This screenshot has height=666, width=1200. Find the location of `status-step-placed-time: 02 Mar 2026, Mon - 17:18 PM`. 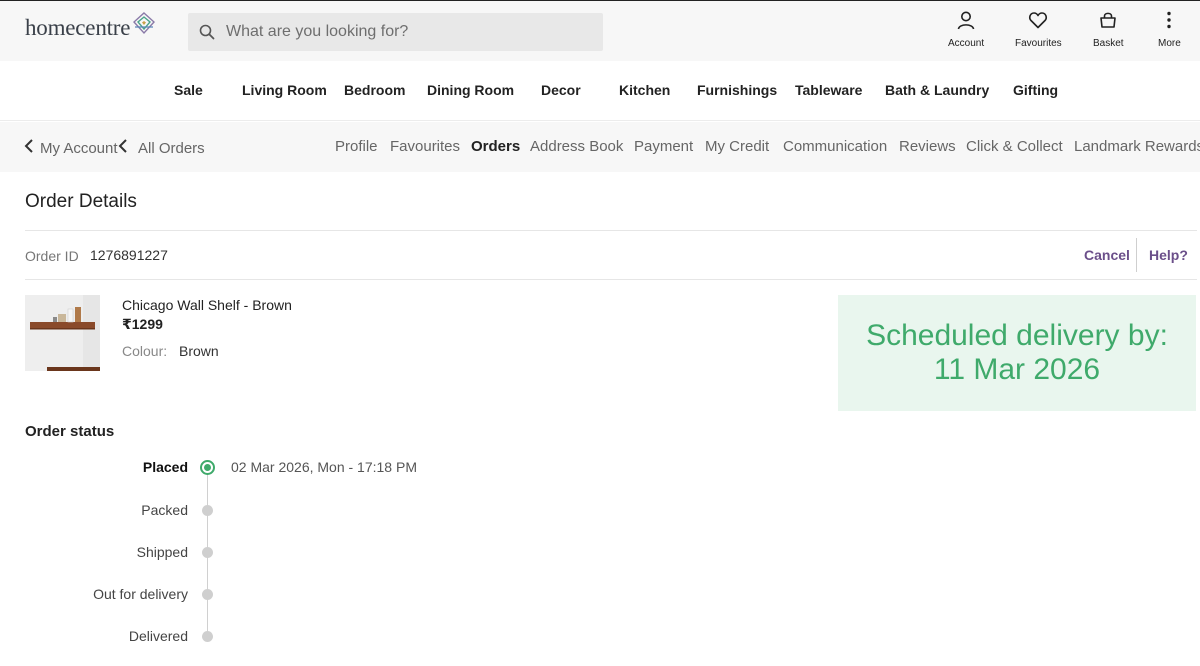

status-step-placed-time: 02 Mar 2026, Mon - 17:18 PM is located at coordinates (324, 467).